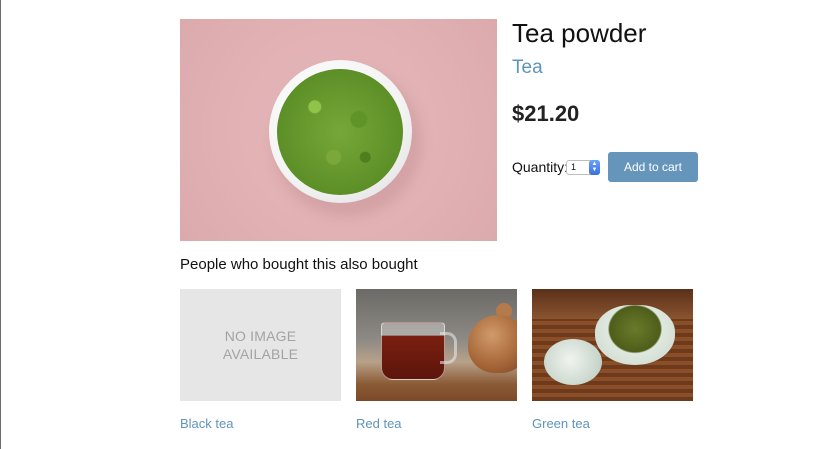 The height and width of the screenshot is (449, 834). I want to click on select-arrows-icon: ▲ ▼, so click(594, 167).